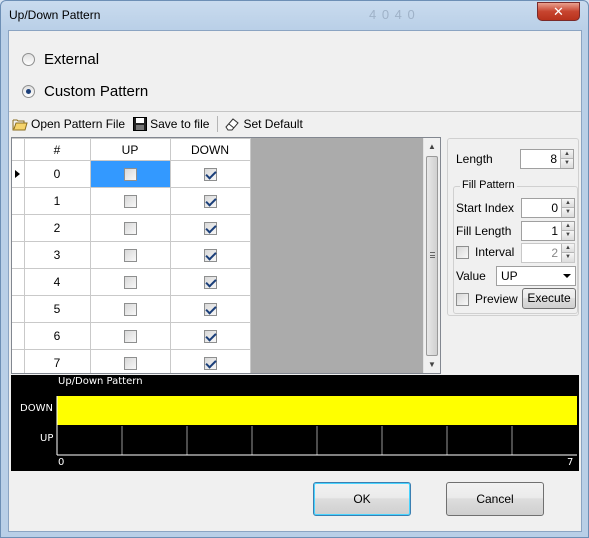 This screenshot has height=538, width=589. I want to click on interval-spin-buttons: ▲ ▼, so click(567, 253).